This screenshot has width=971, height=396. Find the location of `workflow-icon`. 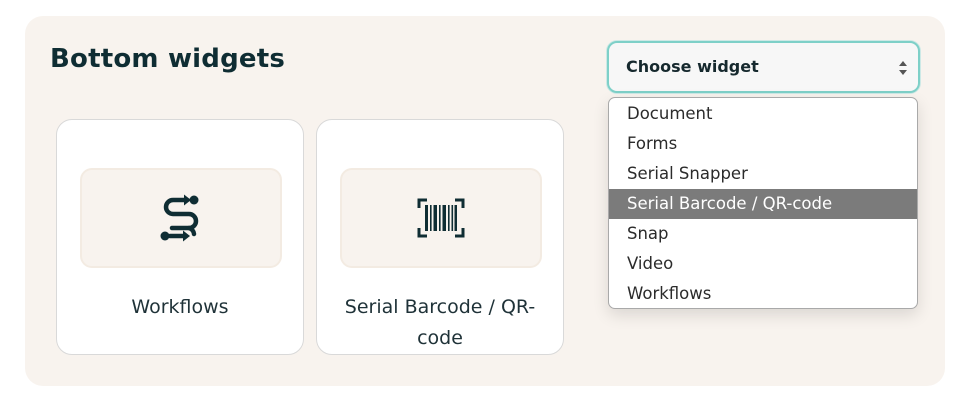

workflow-icon is located at coordinates (179, 218).